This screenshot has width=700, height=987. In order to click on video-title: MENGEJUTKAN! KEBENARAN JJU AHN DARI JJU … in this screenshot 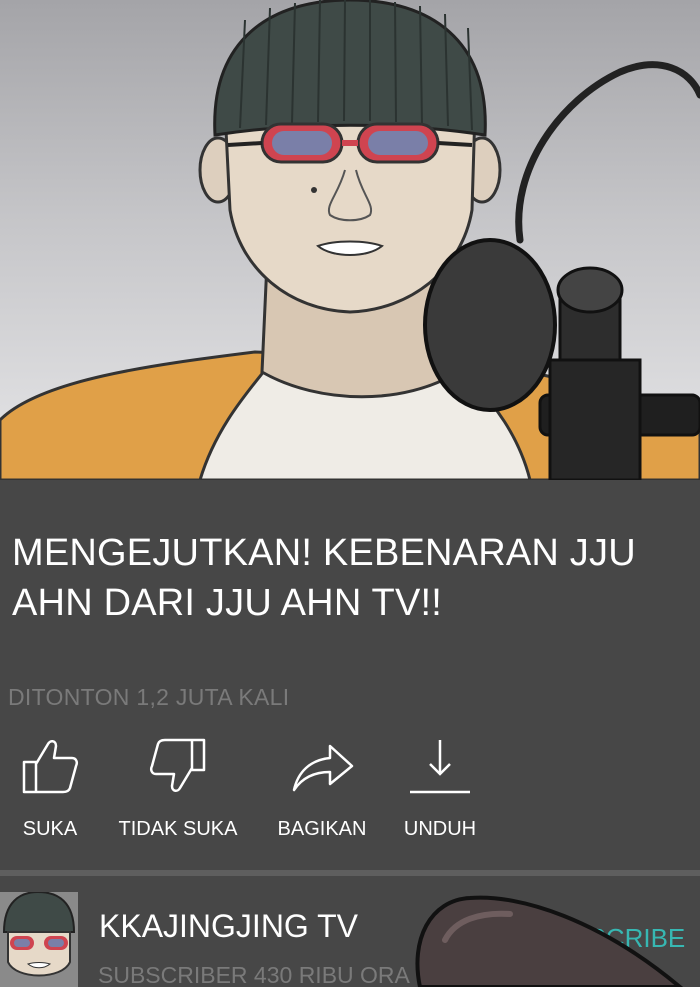, I will do `click(324, 578)`.